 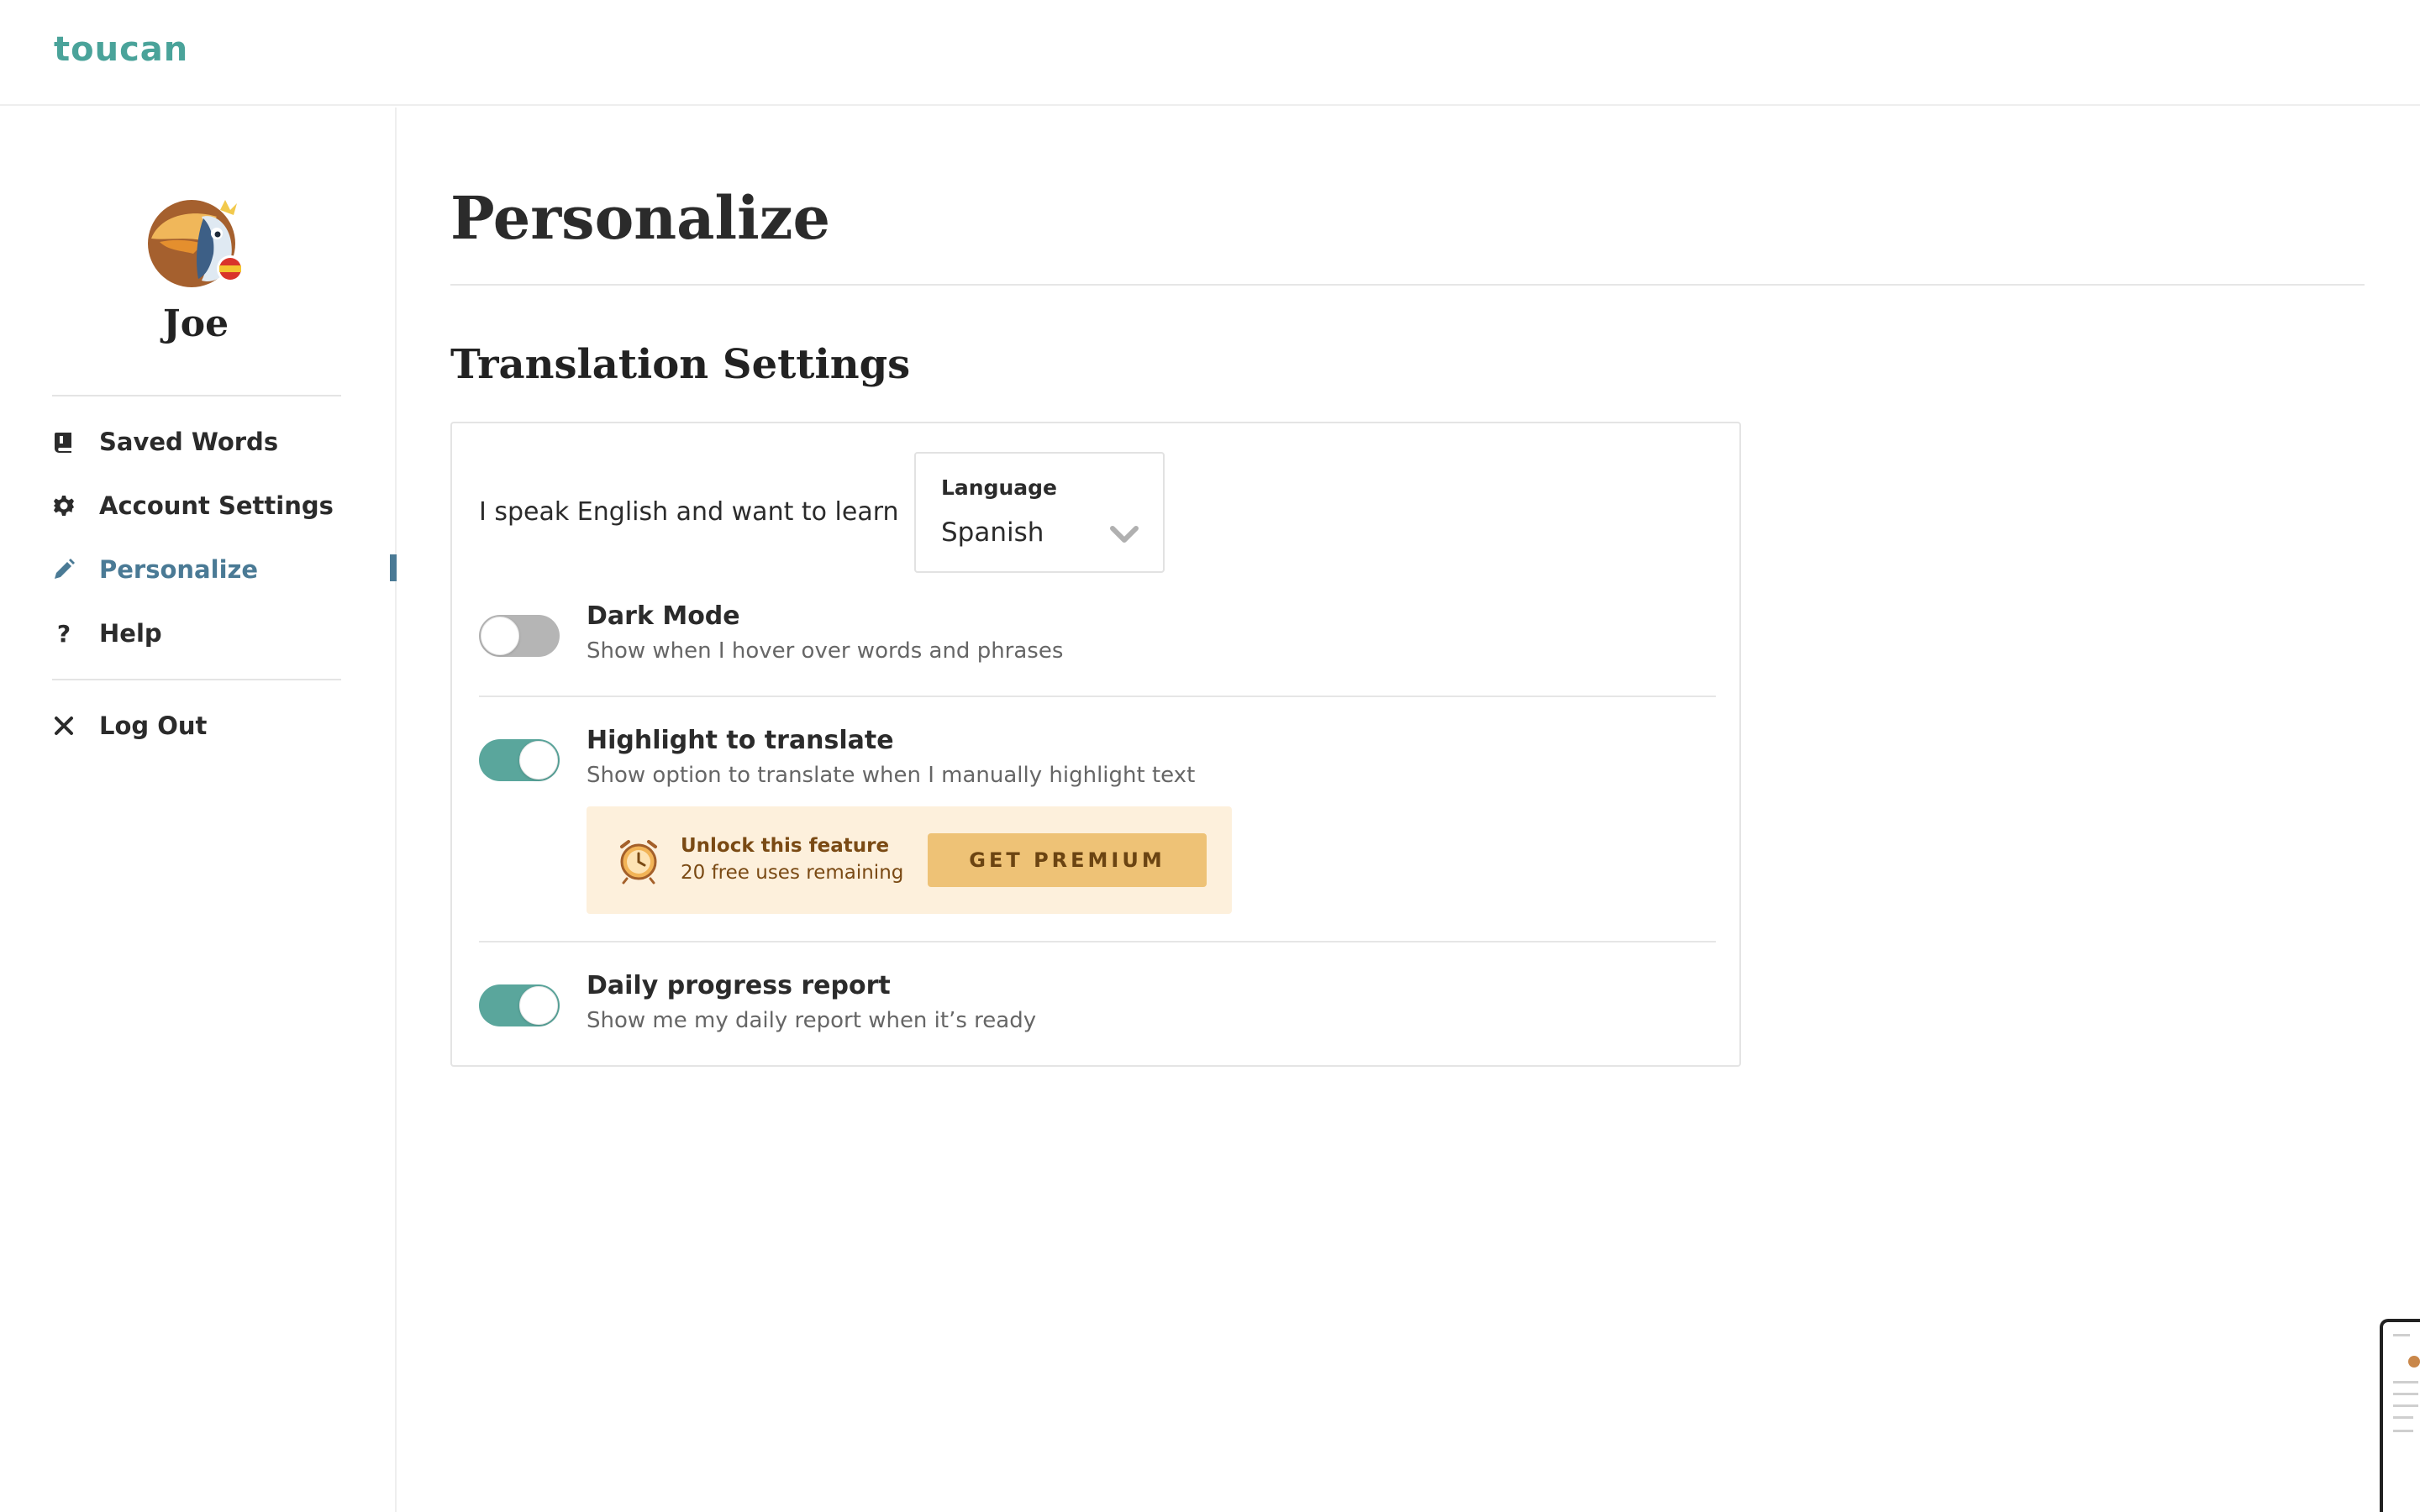 What do you see at coordinates (2414, 1362) in the screenshot?
I see `thumbnail-avatar` at bounding box center [2414, 1362].